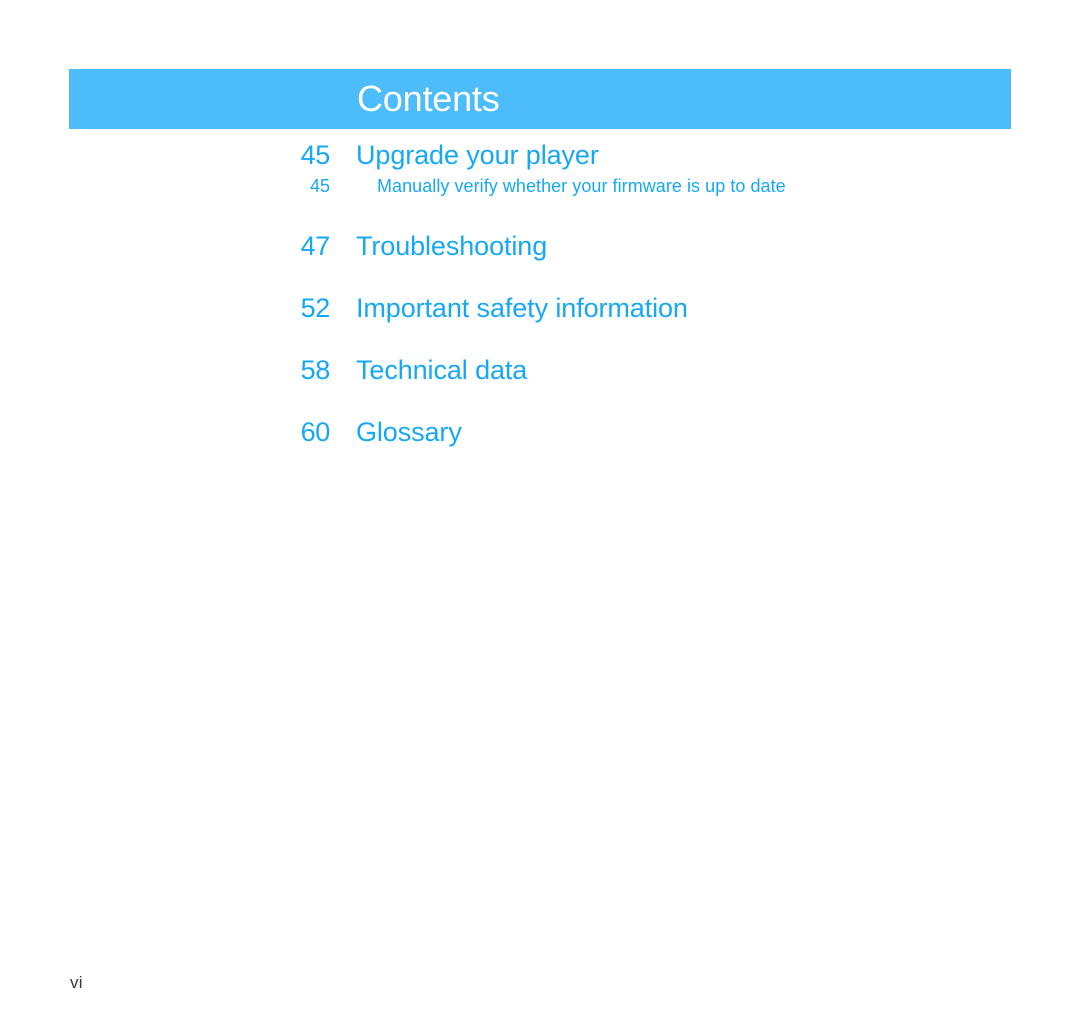  What do you see at coordinates (540, 99) in the screenshot?
I see `contents-header-banner: Contents` at bounding box center [540, 99].